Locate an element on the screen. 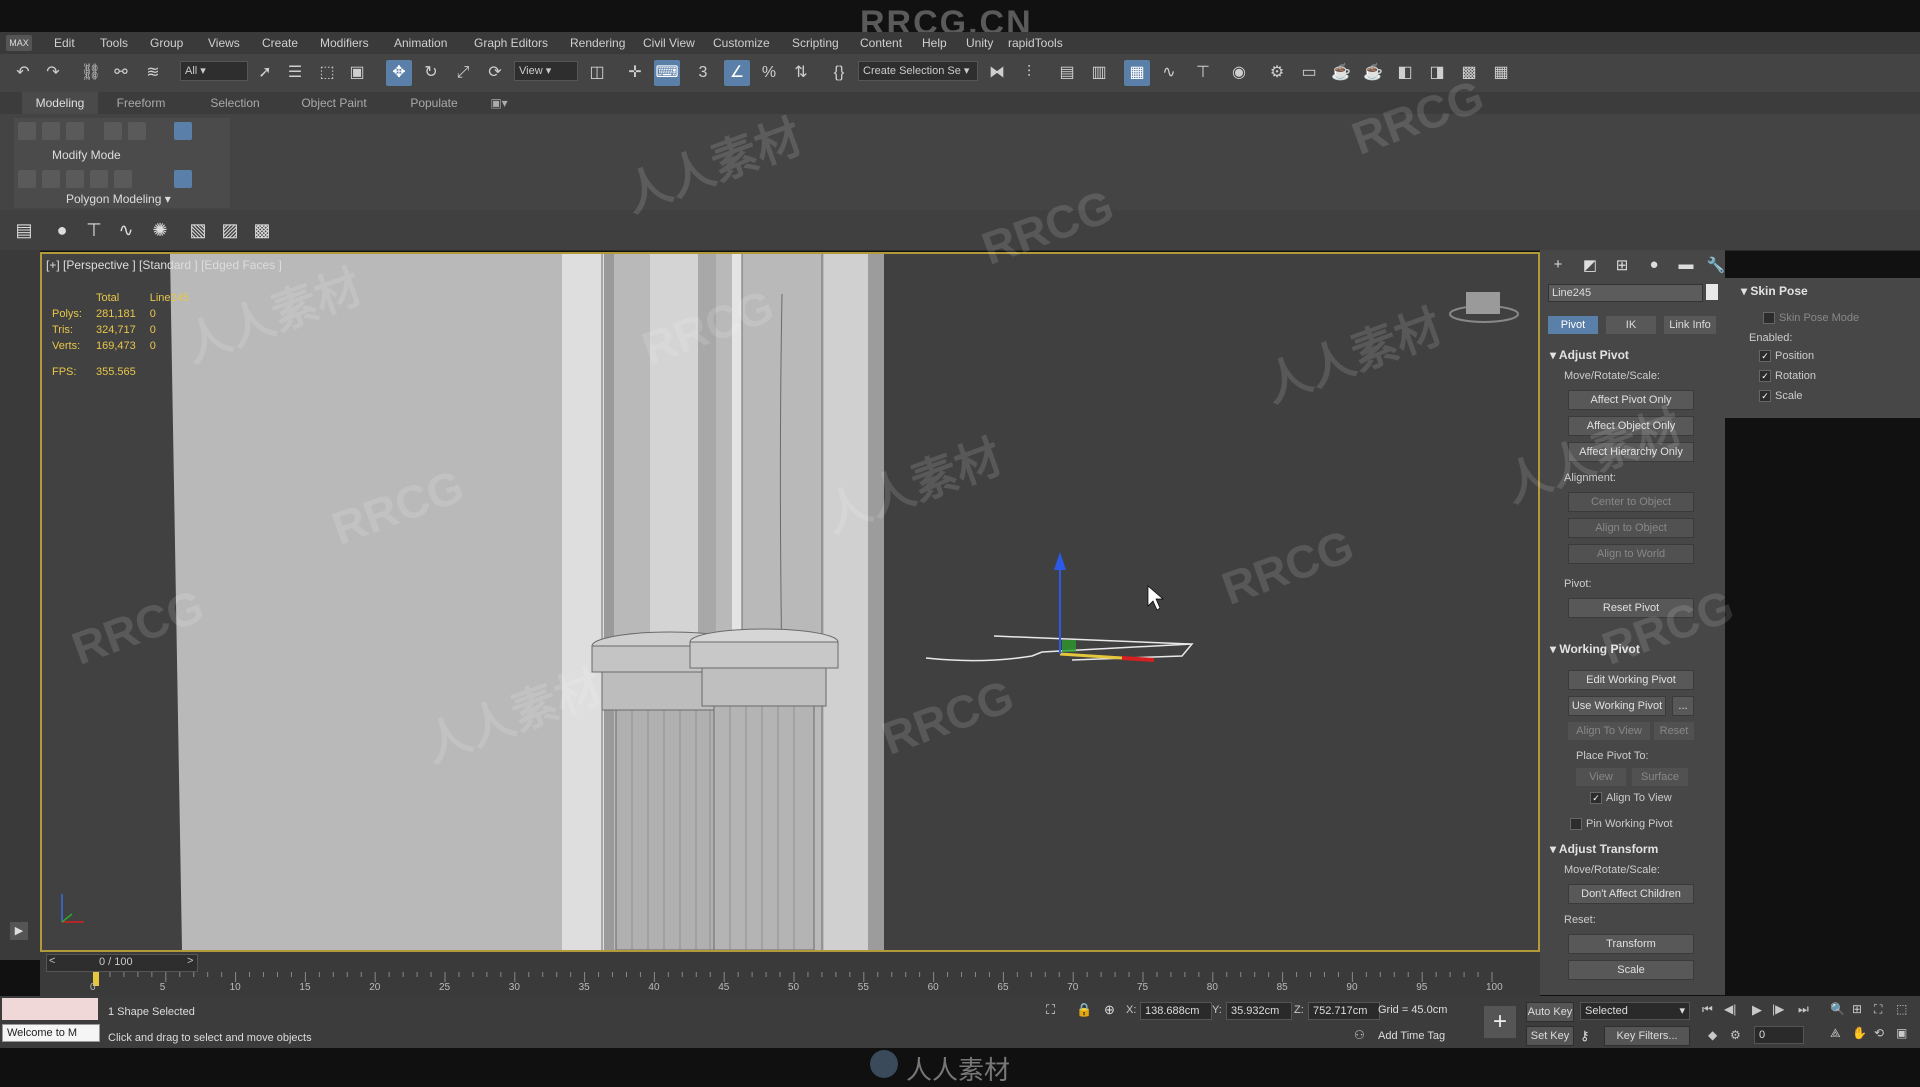  orbit-icon: ⟲ is located at coordinates (1879, 1033).